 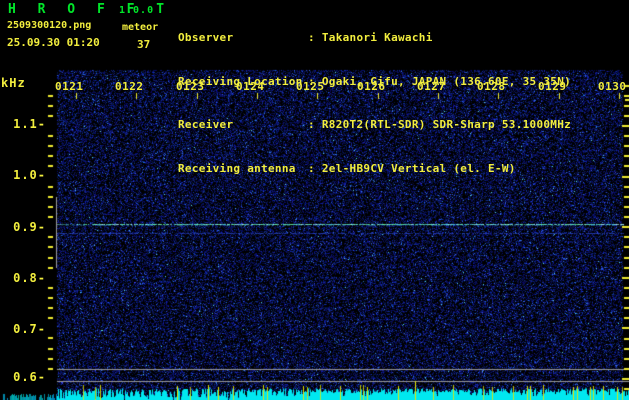 I want to click on y-axis-unit-label: kHz, so click(x=13, y=83).